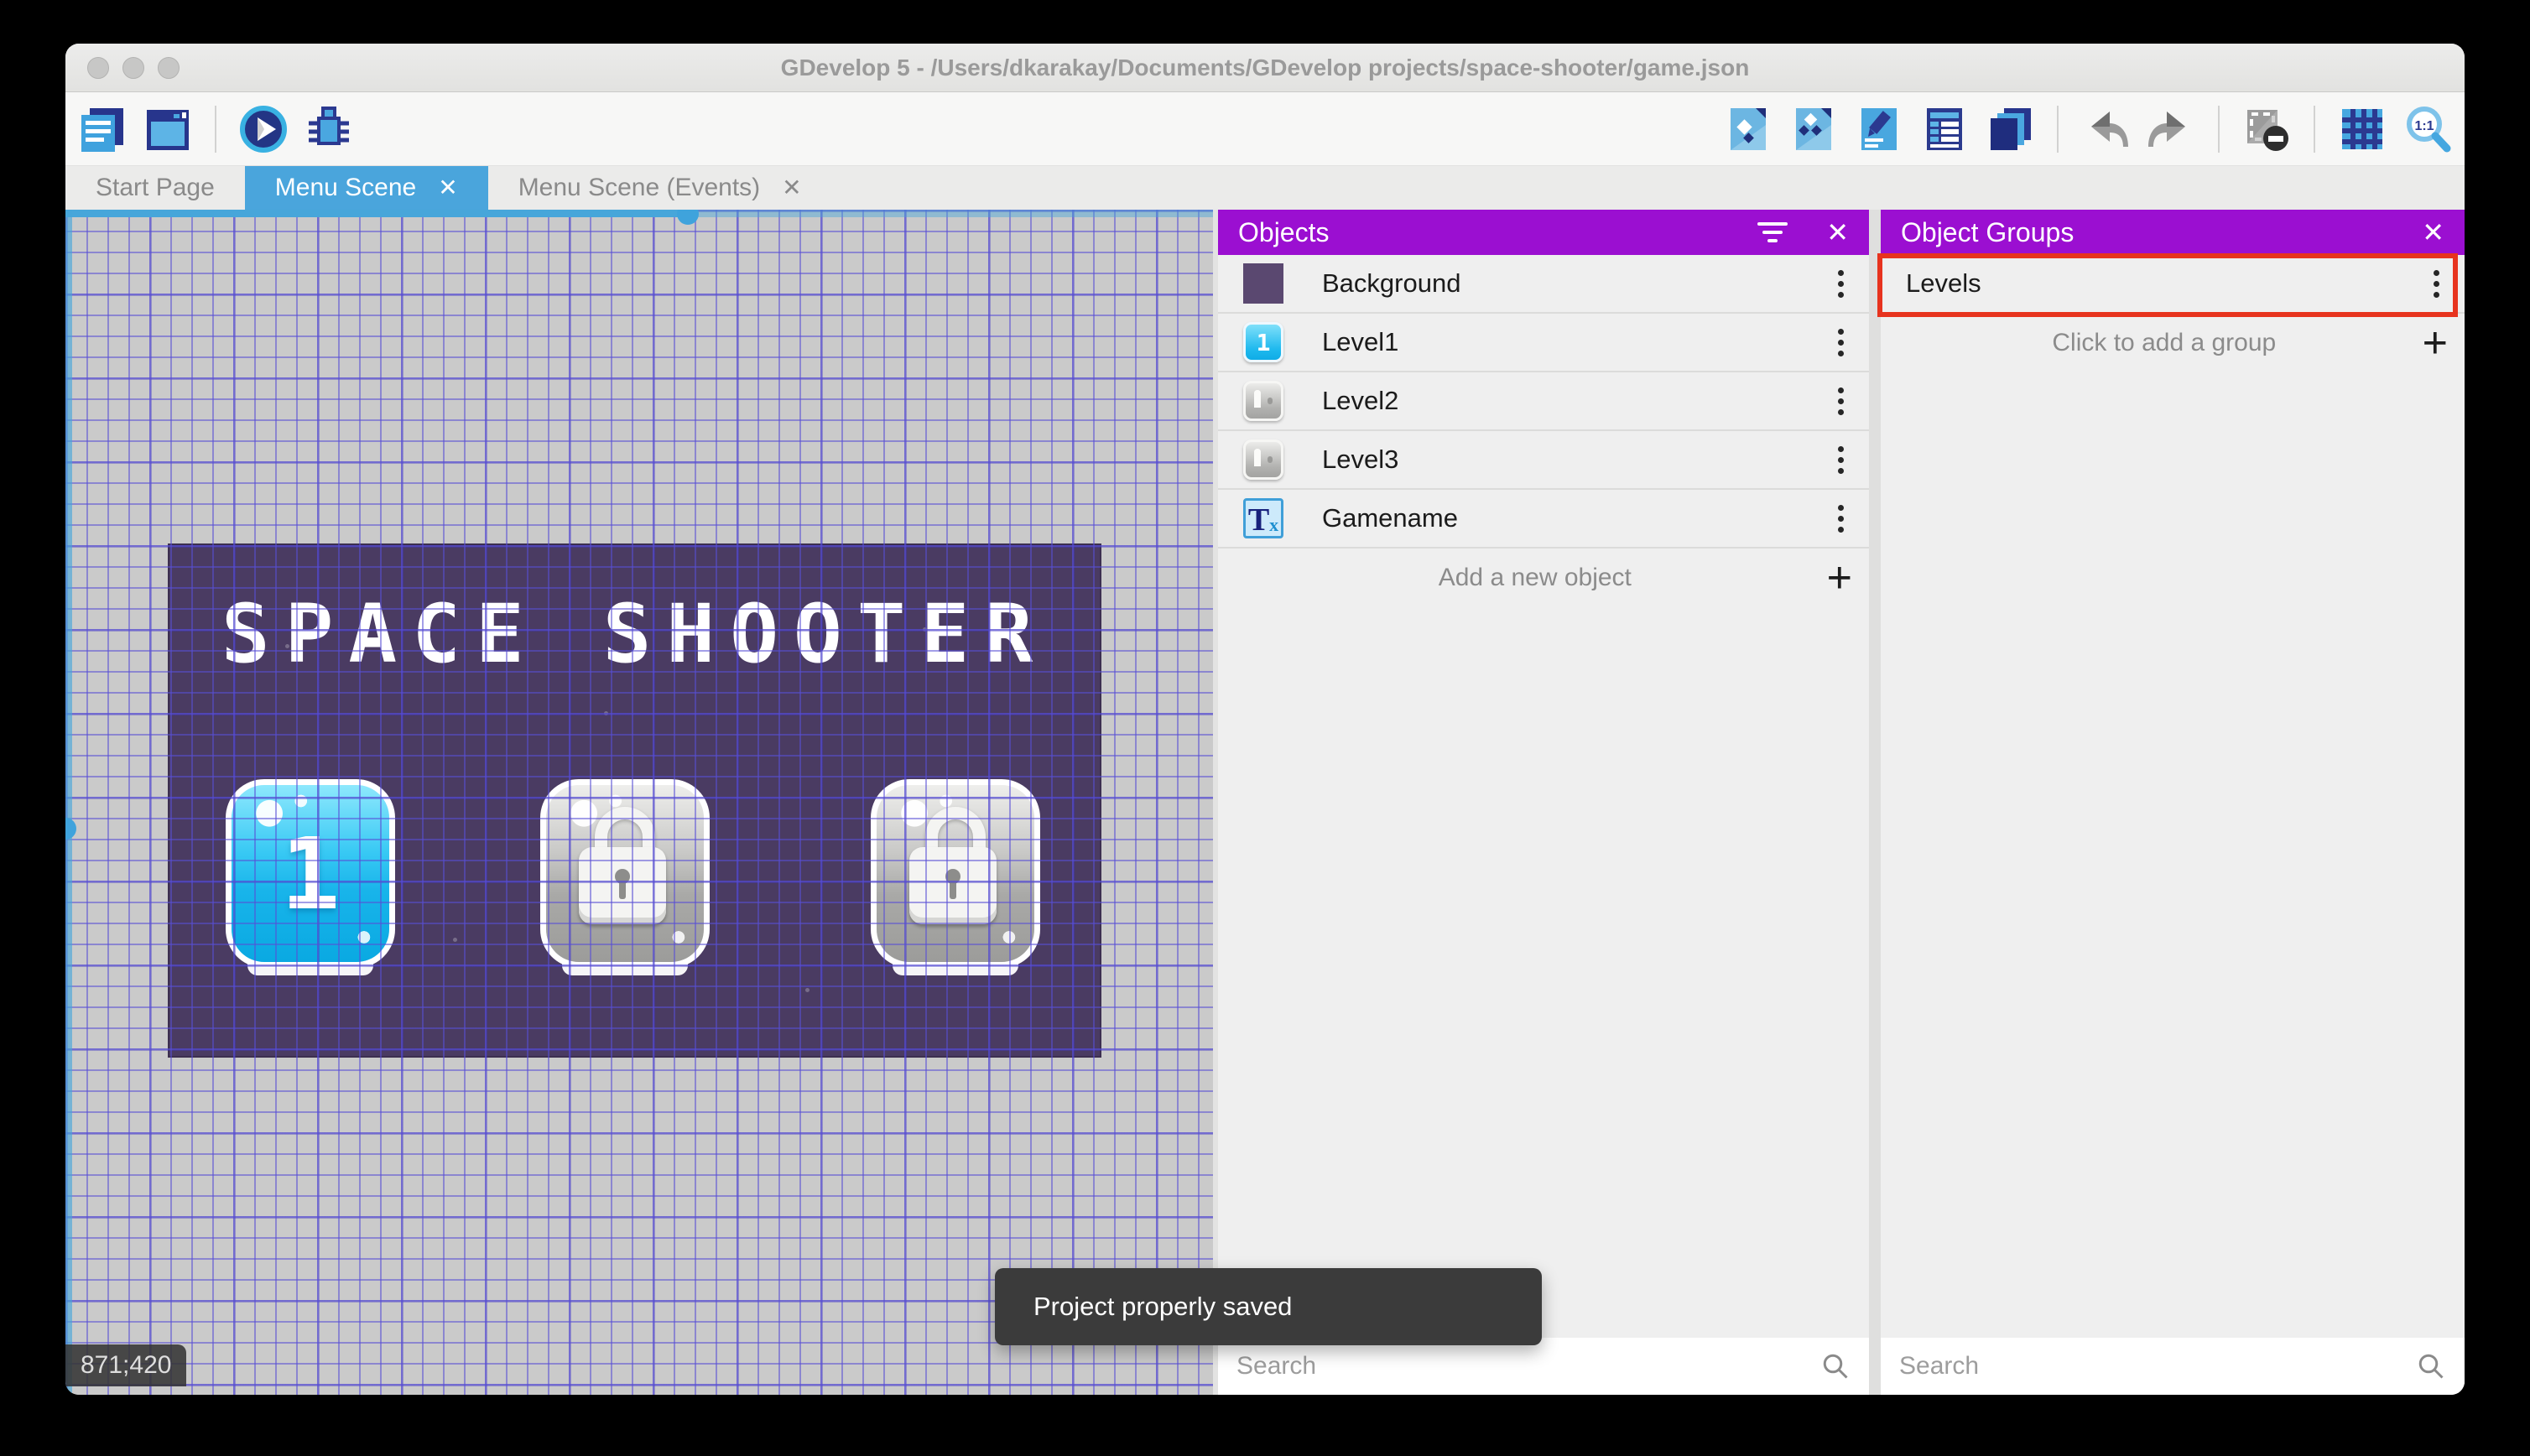  What do you see at coordinates (2436, 284) in the screenshot?
I see `group-menu-icon` at bounding box center [2436, 284].